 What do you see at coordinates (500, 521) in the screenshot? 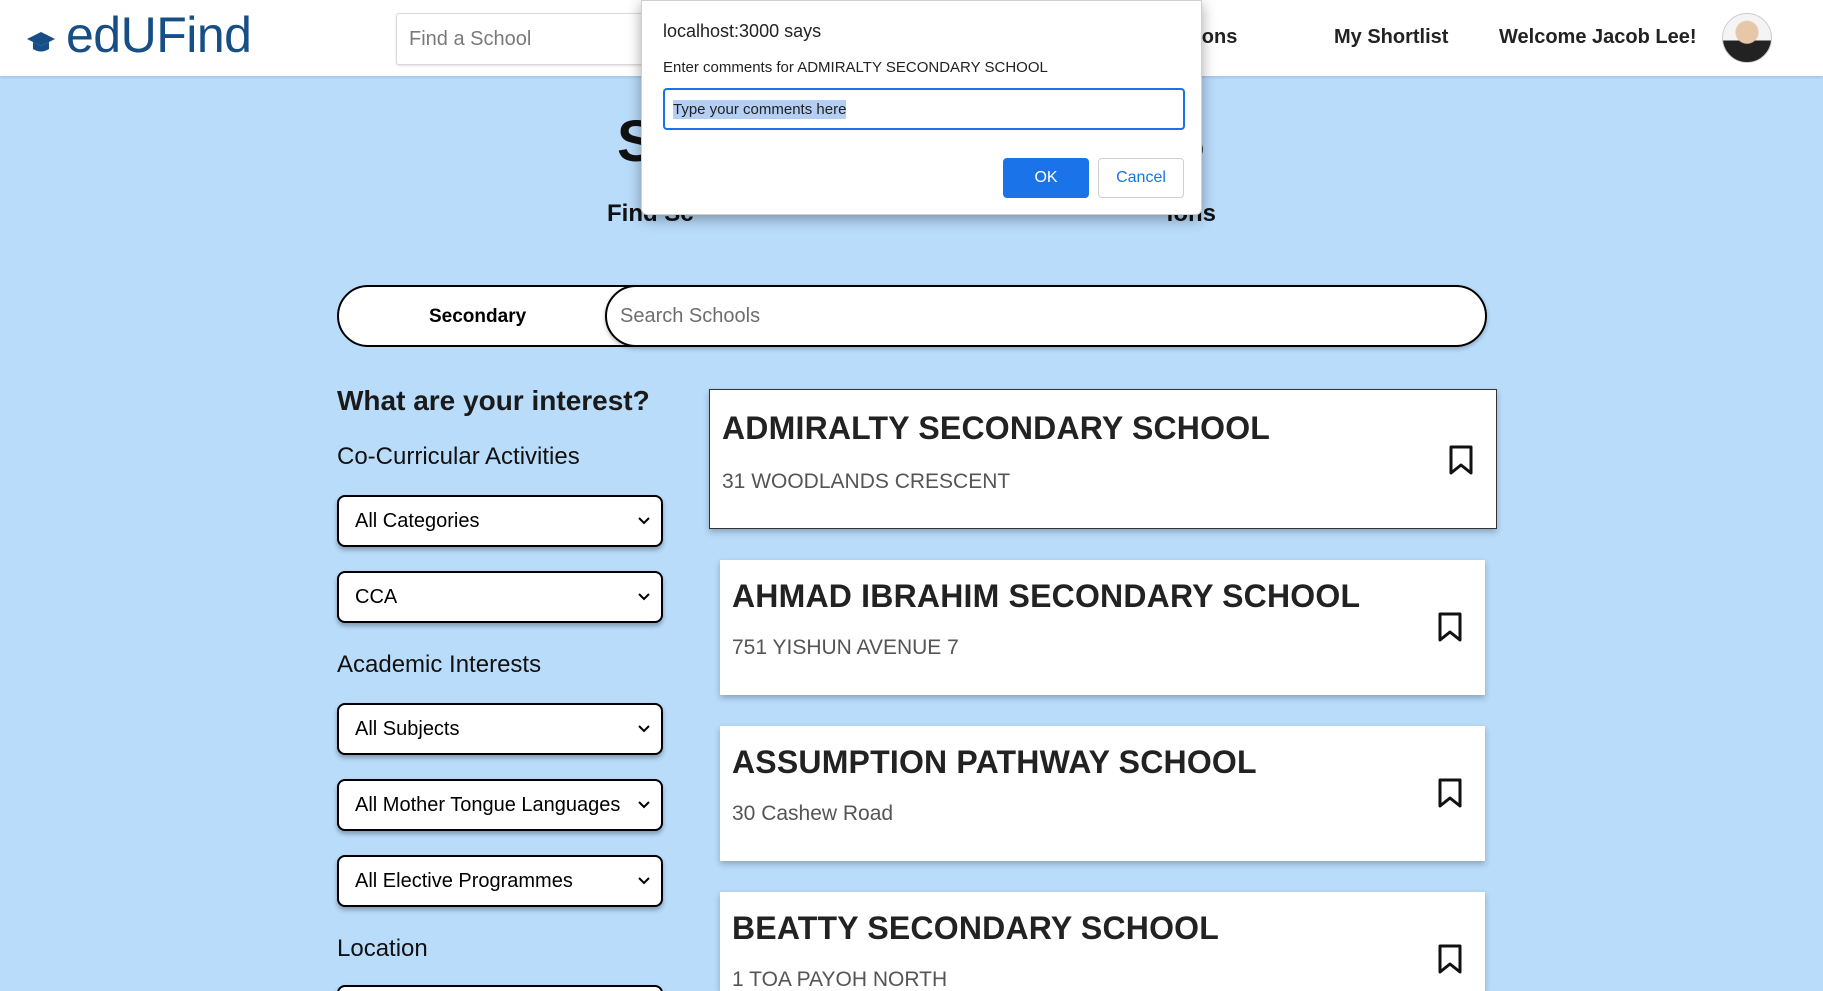
I see `cca-category-select: All Categories` at bounding box center [500, 521].